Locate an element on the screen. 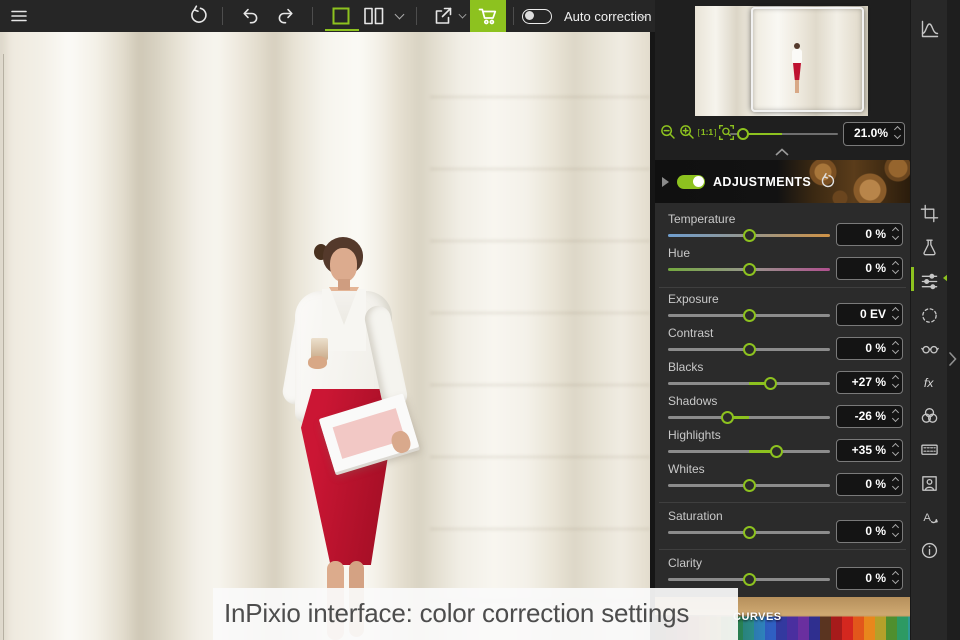 This screenshot has width=960, height=640. slider-row-contrast: Contrast 0 % is located at coordinates (782, 344).